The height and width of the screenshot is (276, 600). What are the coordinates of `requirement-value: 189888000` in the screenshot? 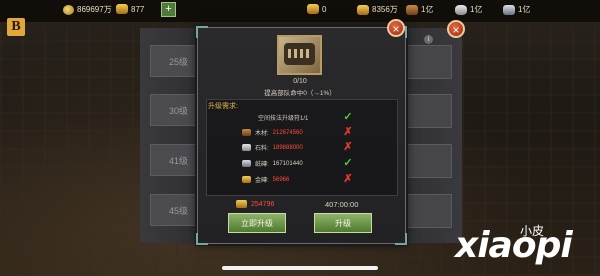 It's located at (287, 147).